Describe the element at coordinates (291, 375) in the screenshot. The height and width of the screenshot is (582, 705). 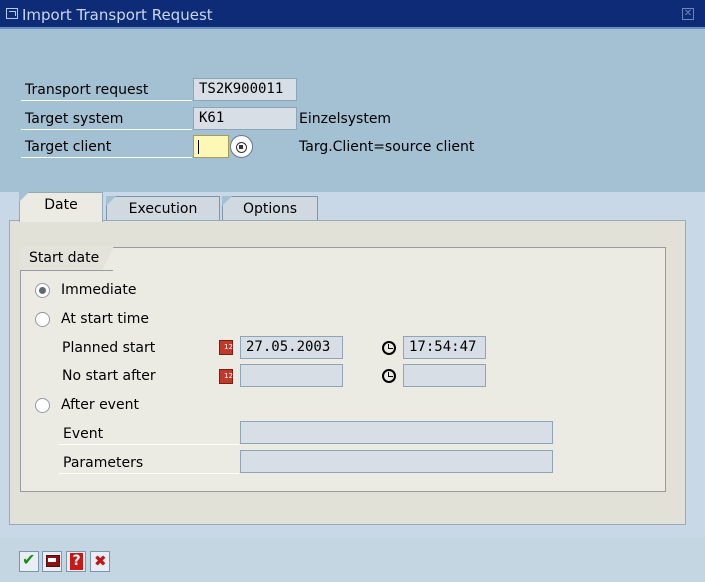
I see `no-start-after-date-field` at that location.